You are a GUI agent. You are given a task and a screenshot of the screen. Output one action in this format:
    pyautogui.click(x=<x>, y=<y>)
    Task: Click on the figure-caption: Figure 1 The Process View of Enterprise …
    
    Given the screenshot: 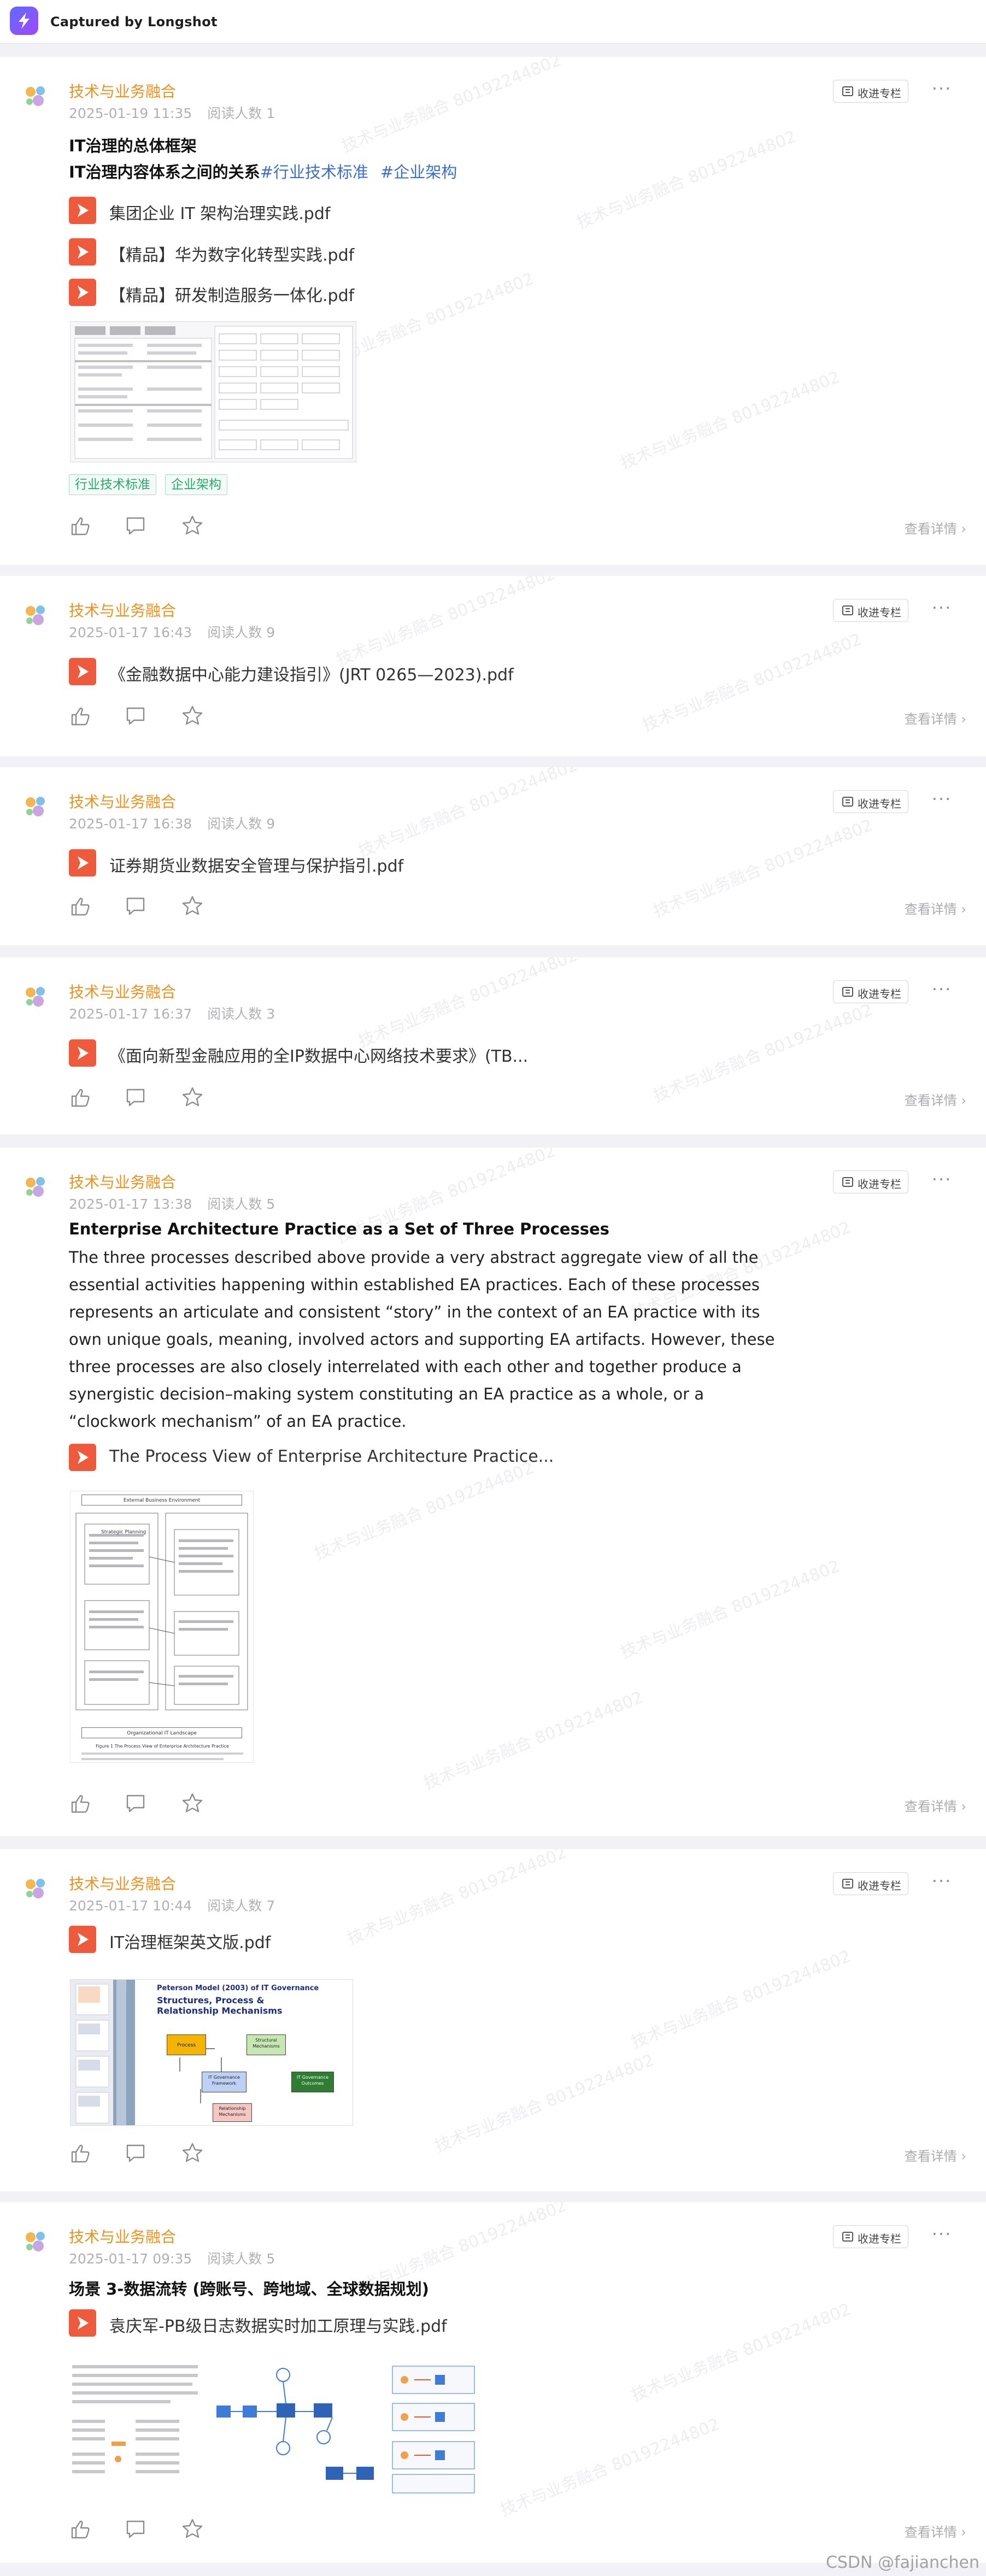 What is the action you would take?
    pyautogui.click(x=162, y=1747)
    